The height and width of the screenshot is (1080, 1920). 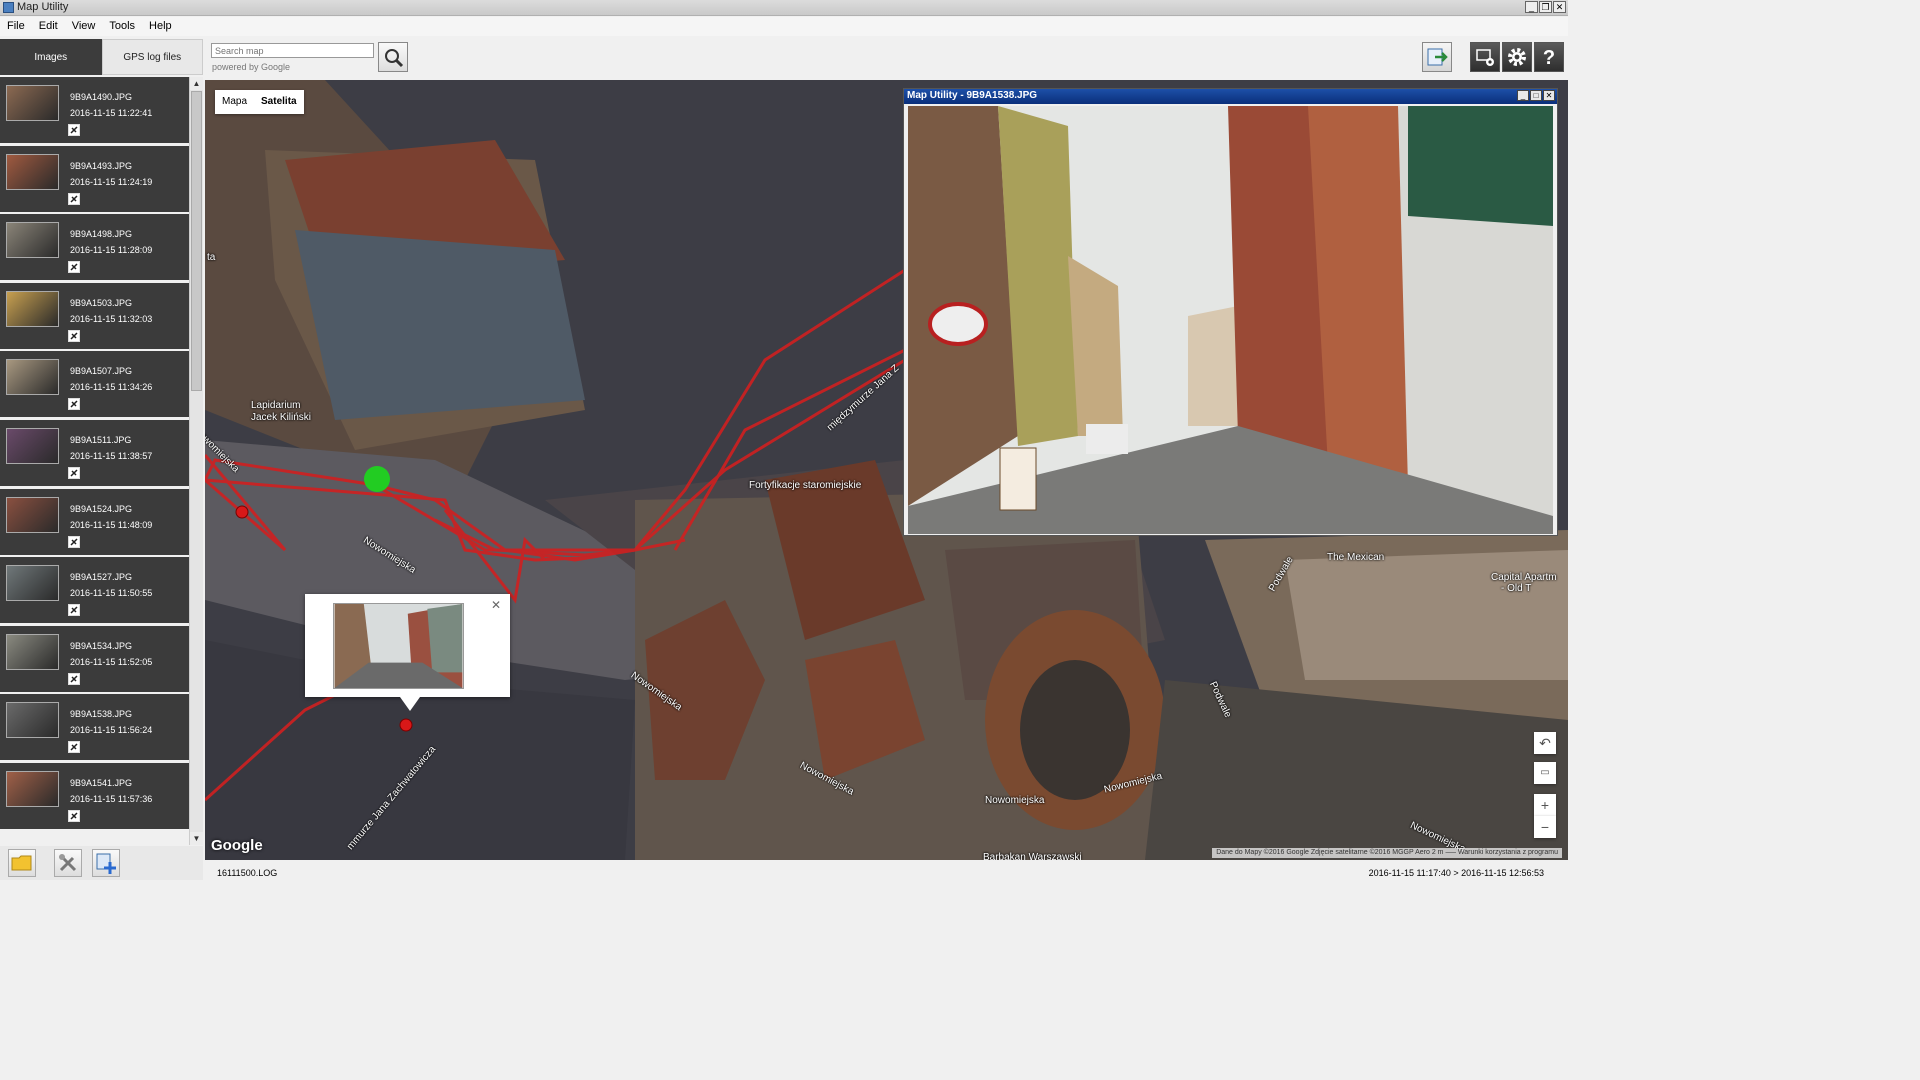 I want to click on image-list-item: 9B9A1511.JPG 2016-11-15 11:38:57, so click(x=94, y=453).